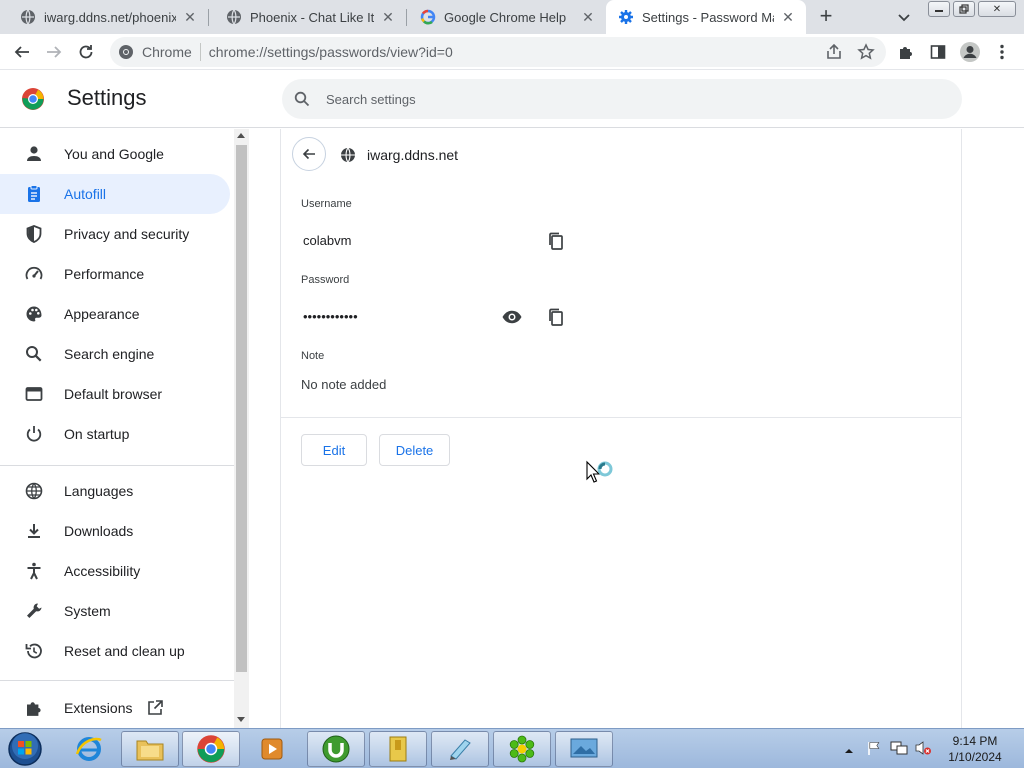 The height and width of the screenshot is (768, 1024). Describe the element at coordinates (211, 749) in the screenshot. I see `chrome-taskbar-icon` at that location.